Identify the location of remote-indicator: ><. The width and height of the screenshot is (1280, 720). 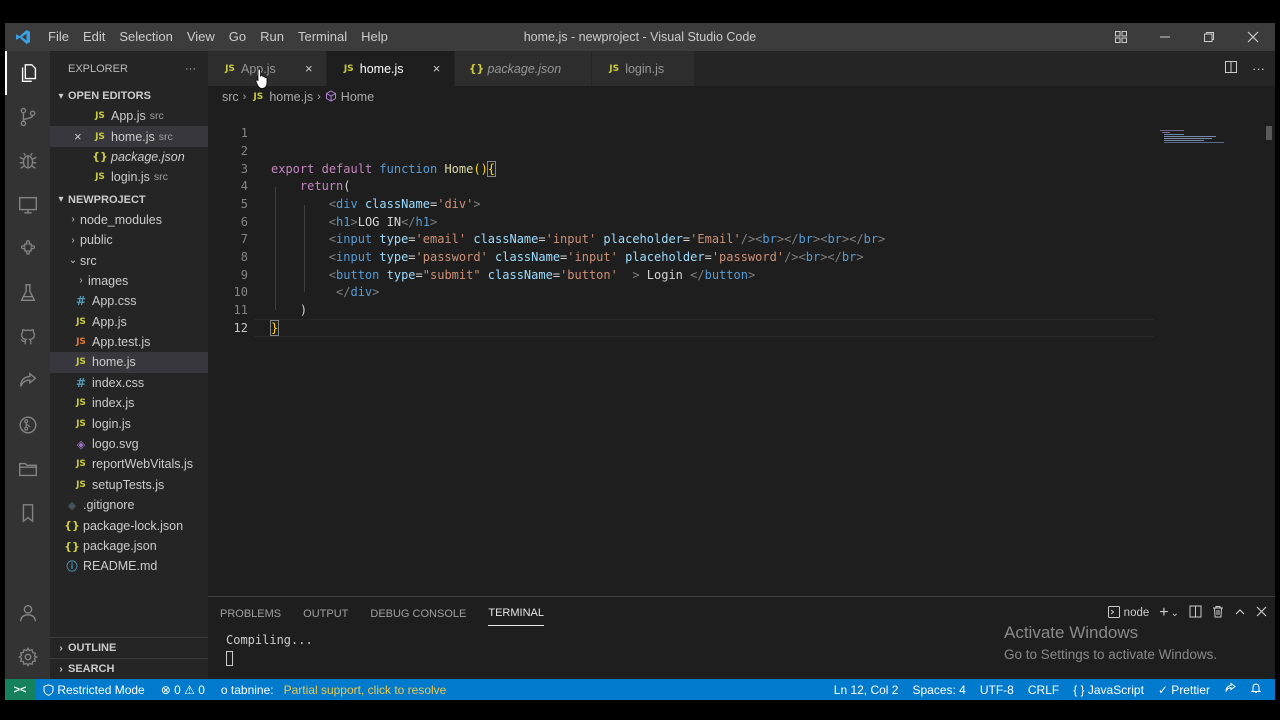
(20, 689).